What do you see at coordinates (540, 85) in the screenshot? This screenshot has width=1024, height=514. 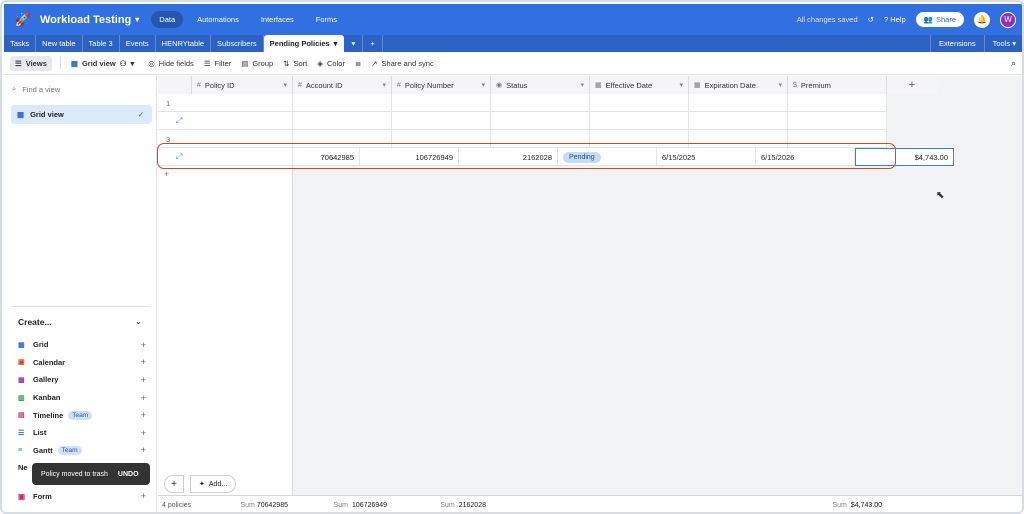 I see `column-header-status: ◉ Status ▾` at bounding box center [540, 85].